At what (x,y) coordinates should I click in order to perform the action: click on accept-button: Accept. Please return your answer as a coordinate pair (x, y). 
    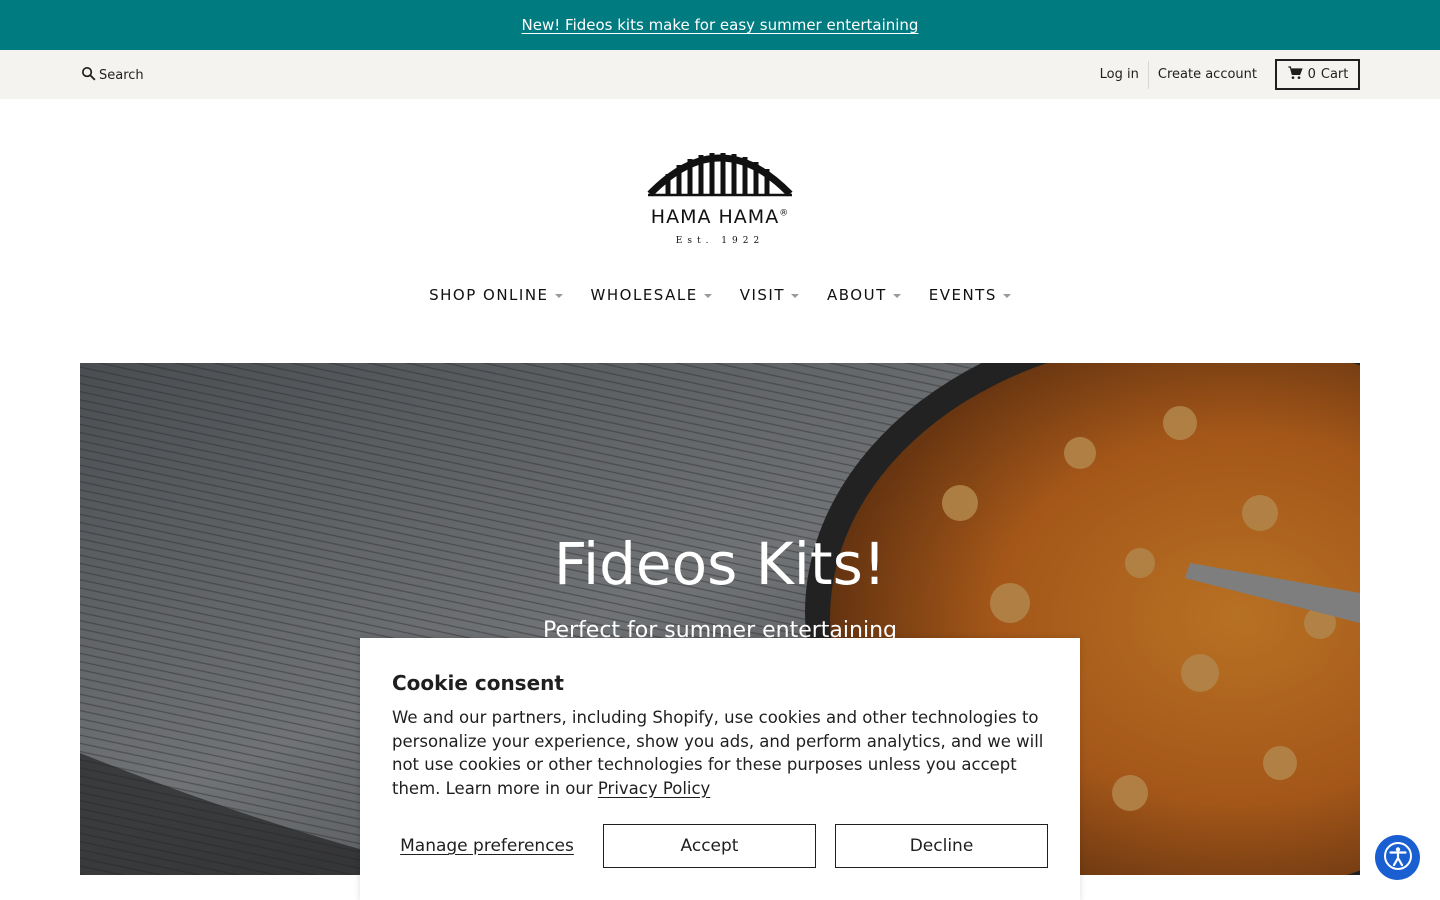
    Looking at the image, I should click on (709, 846).